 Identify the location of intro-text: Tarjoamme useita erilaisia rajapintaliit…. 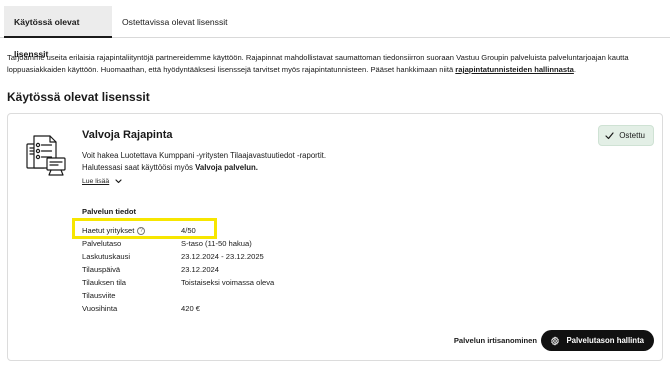
(335, 64).